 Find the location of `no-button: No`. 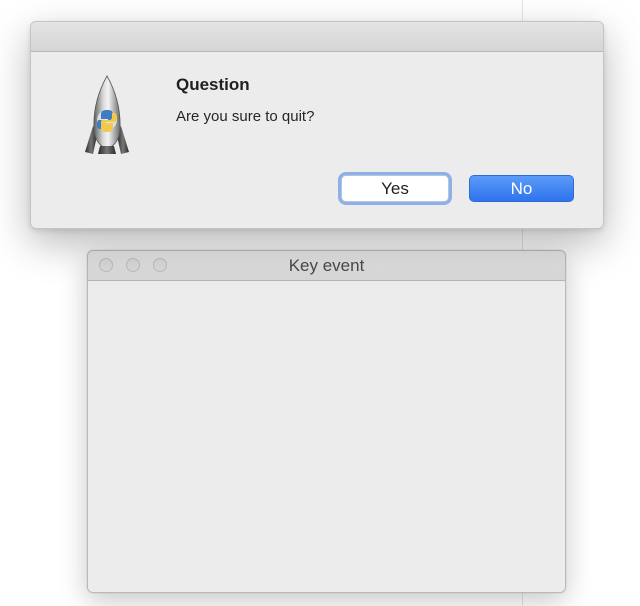

no-button: No is located at coordinates (521, 188).